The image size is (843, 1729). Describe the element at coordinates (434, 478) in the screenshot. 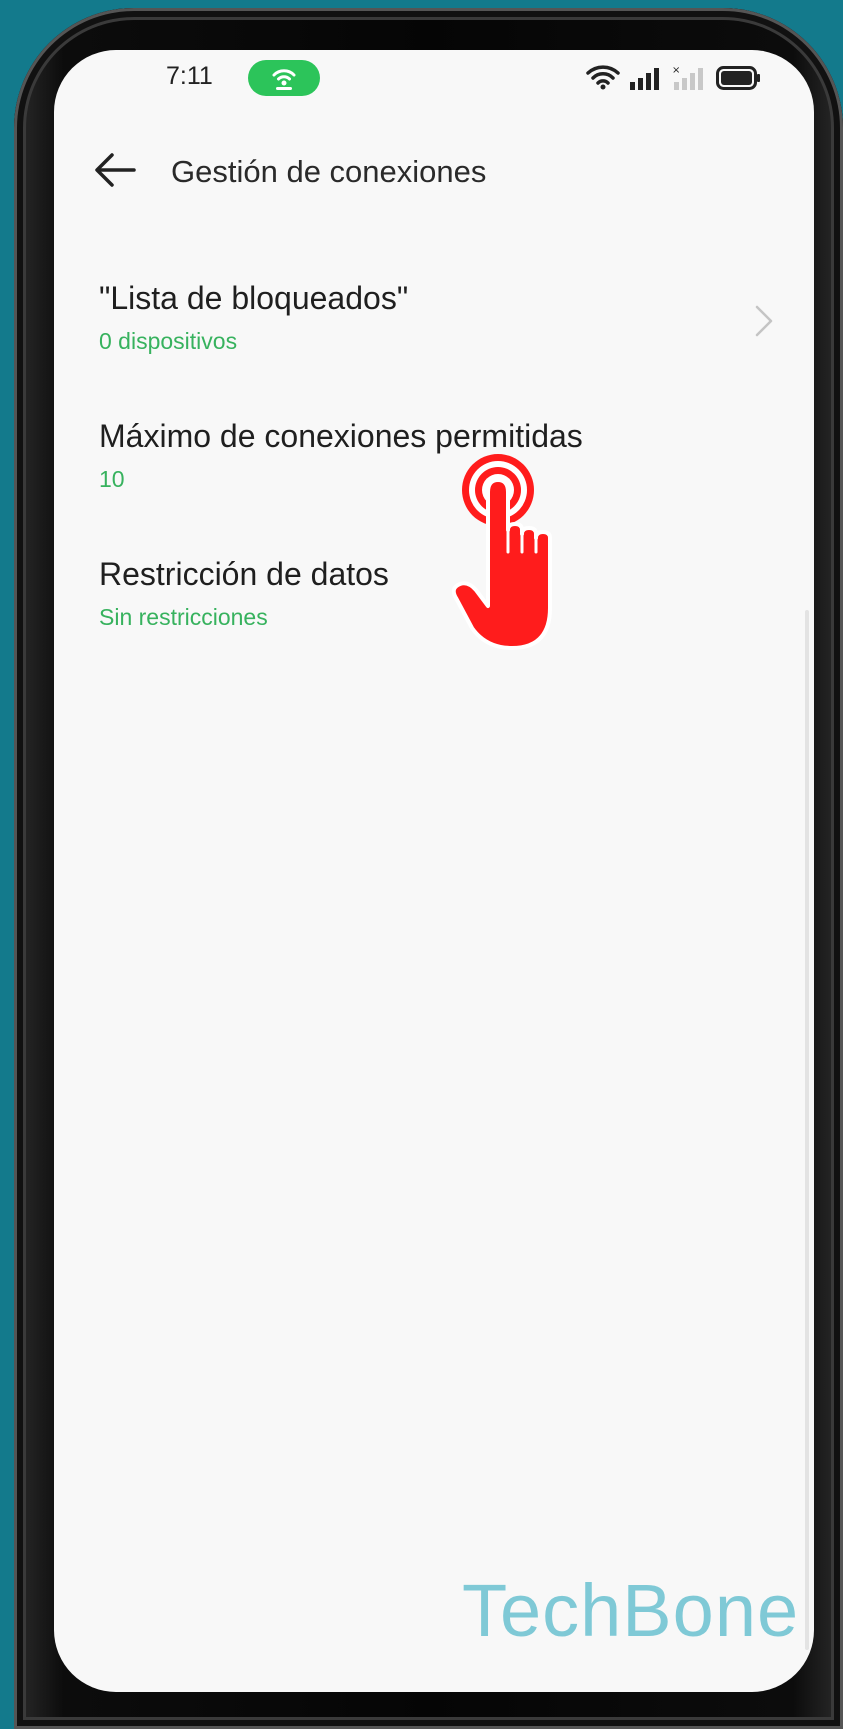

I see `max-connections-item: Máximo de conexiones permitidas 10` at that location.